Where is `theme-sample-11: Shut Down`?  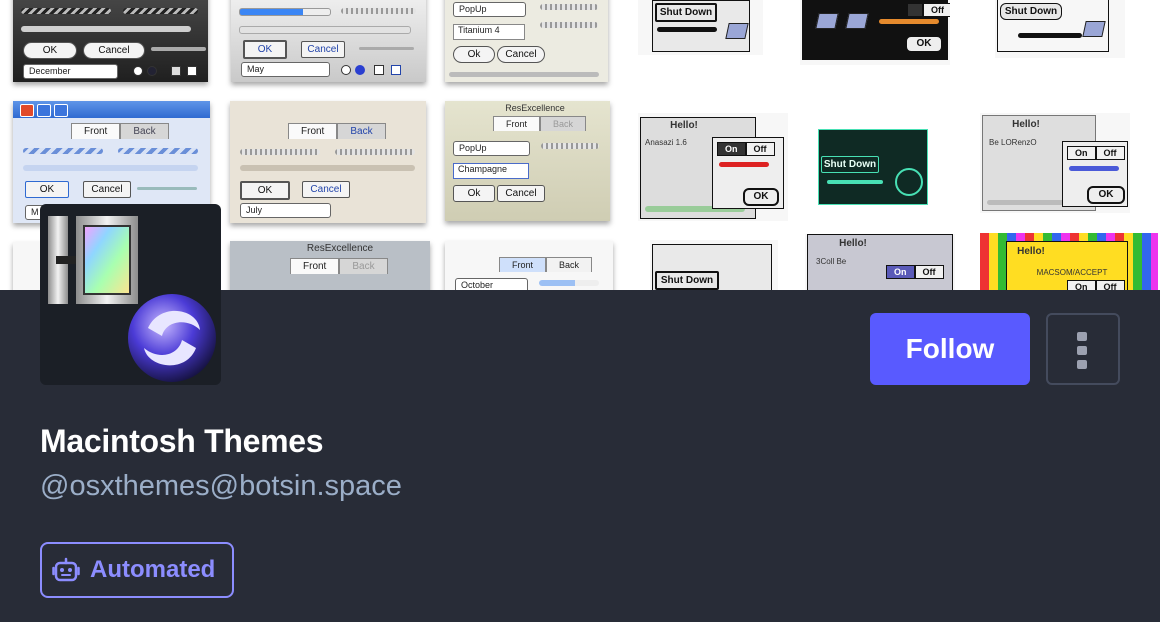
theme-sample-11: Shut Down is located at coordinates (868, 165).